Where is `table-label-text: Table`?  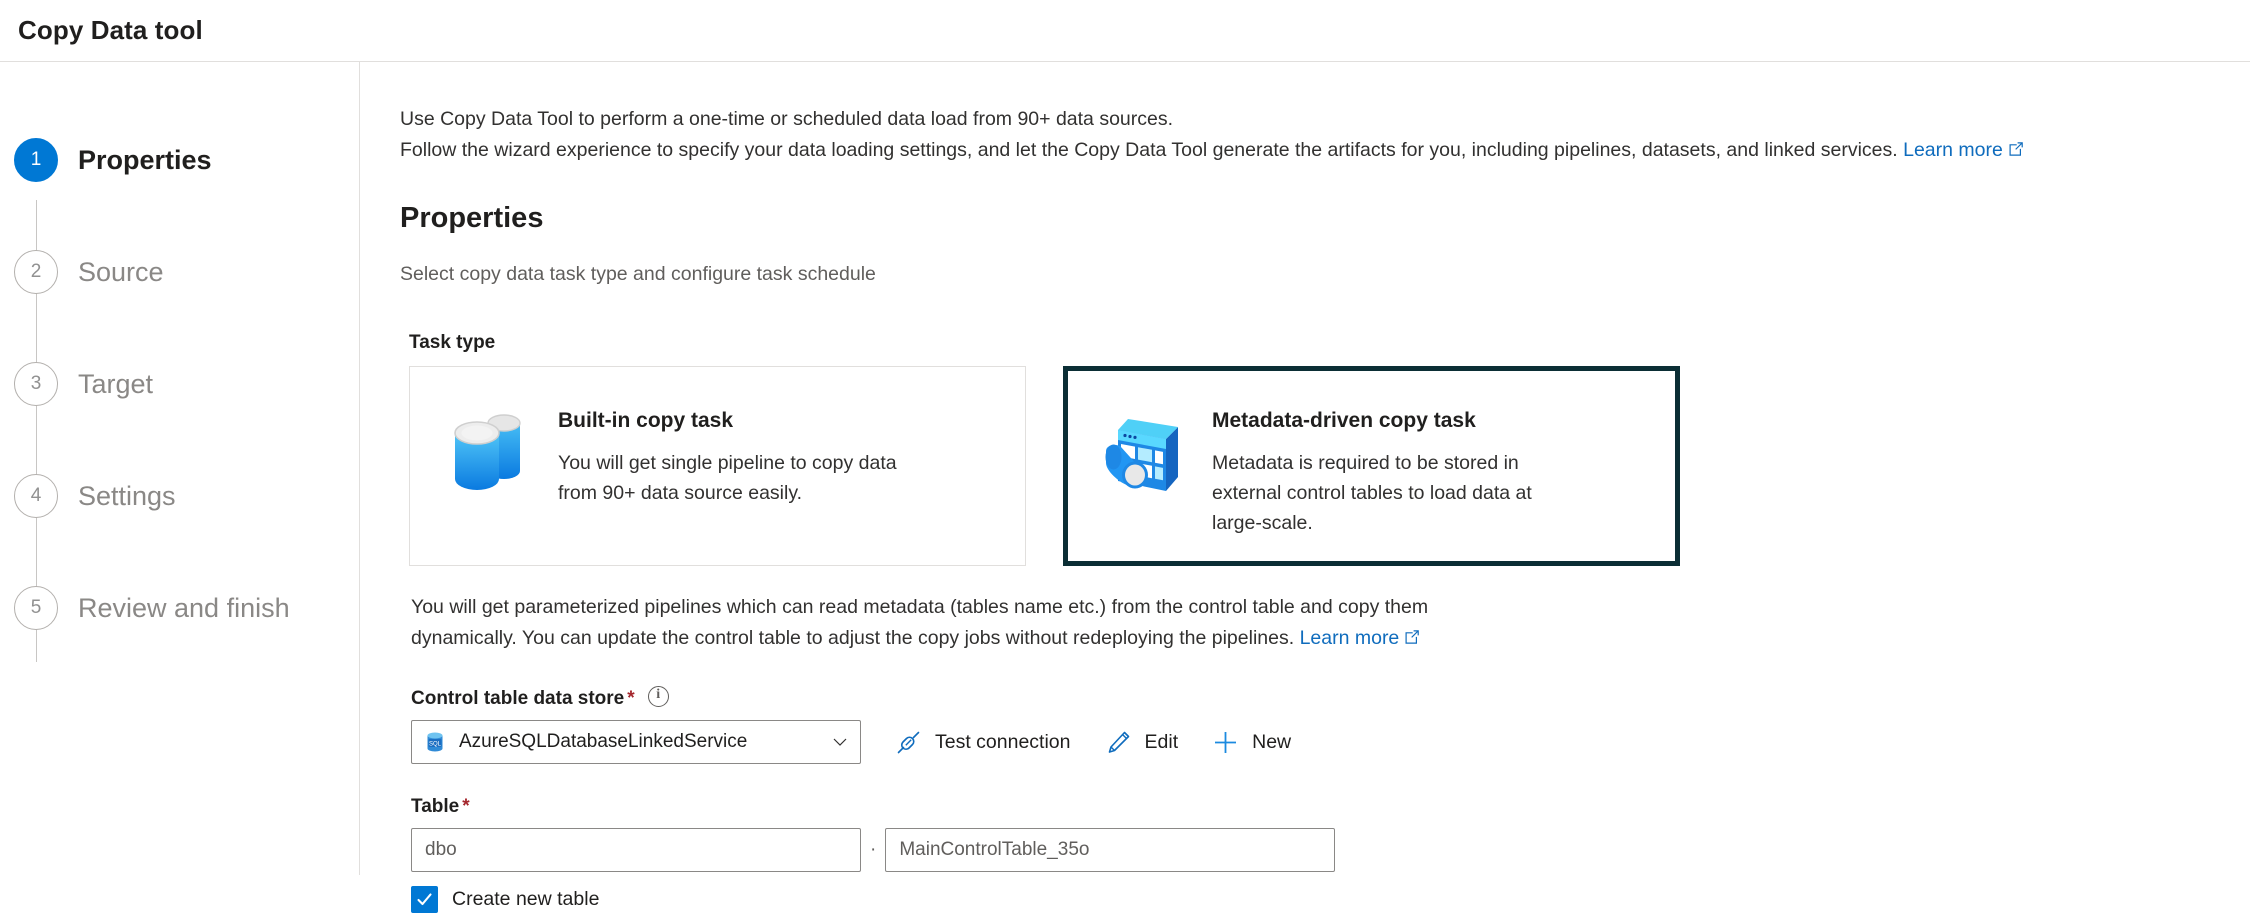 table-label-text: Table is located at coordinates (435, 806).